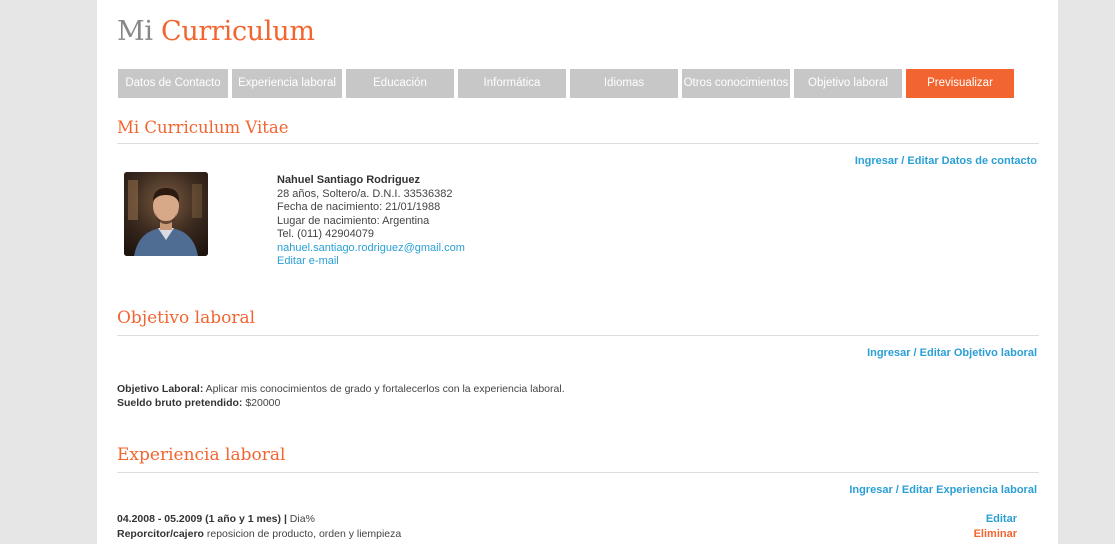 This screenshot has width=1115, height=544. Describe the element at coordinates (186, 318) in the screenshot. I see `objective-section-title: Objetivo laboral` at that location.